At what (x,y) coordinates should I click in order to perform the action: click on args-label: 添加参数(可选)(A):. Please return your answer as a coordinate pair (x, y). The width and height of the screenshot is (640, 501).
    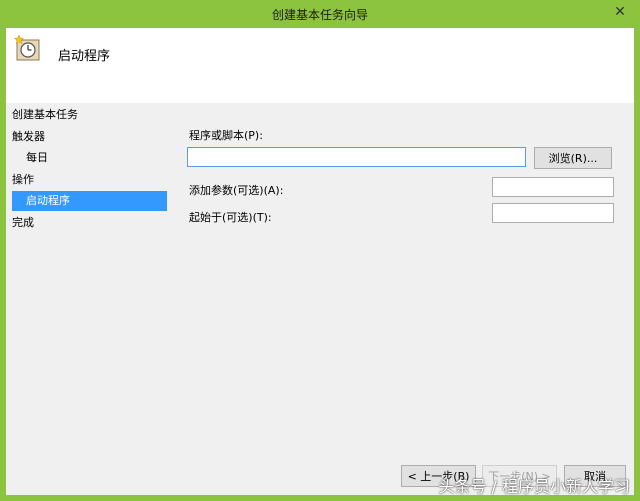
    Looking at the image, I should click on (236, 190).